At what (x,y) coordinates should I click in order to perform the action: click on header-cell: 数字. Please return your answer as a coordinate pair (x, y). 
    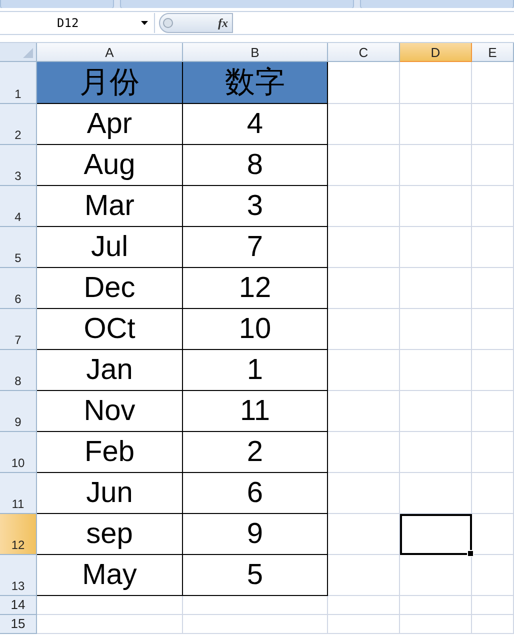
    Looking at the image, I should click on (255, 83).